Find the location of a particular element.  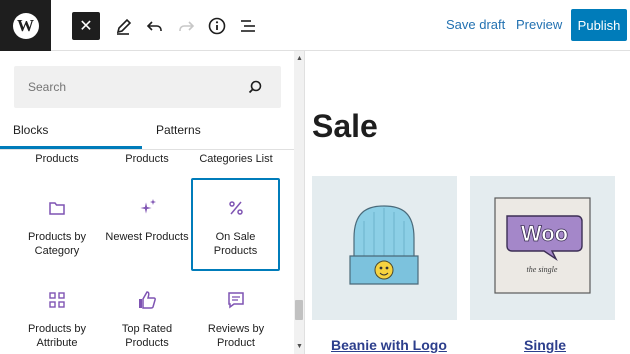

product-image-beanie is located at coordinates (384, 248).